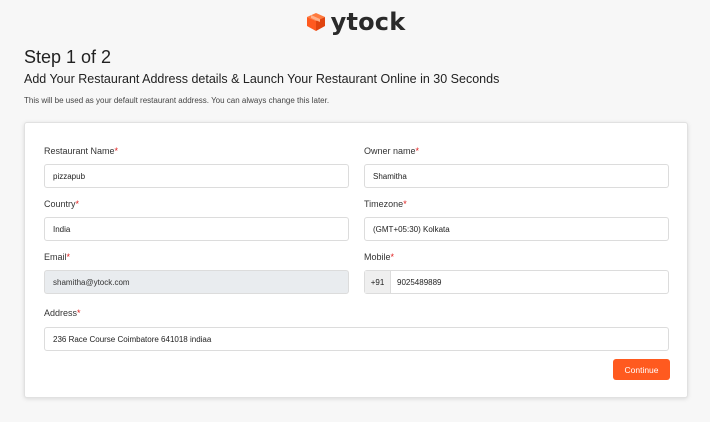 This screenshot has width=710, height=422. I want to click on email-label: Email*, so click(57, 257).